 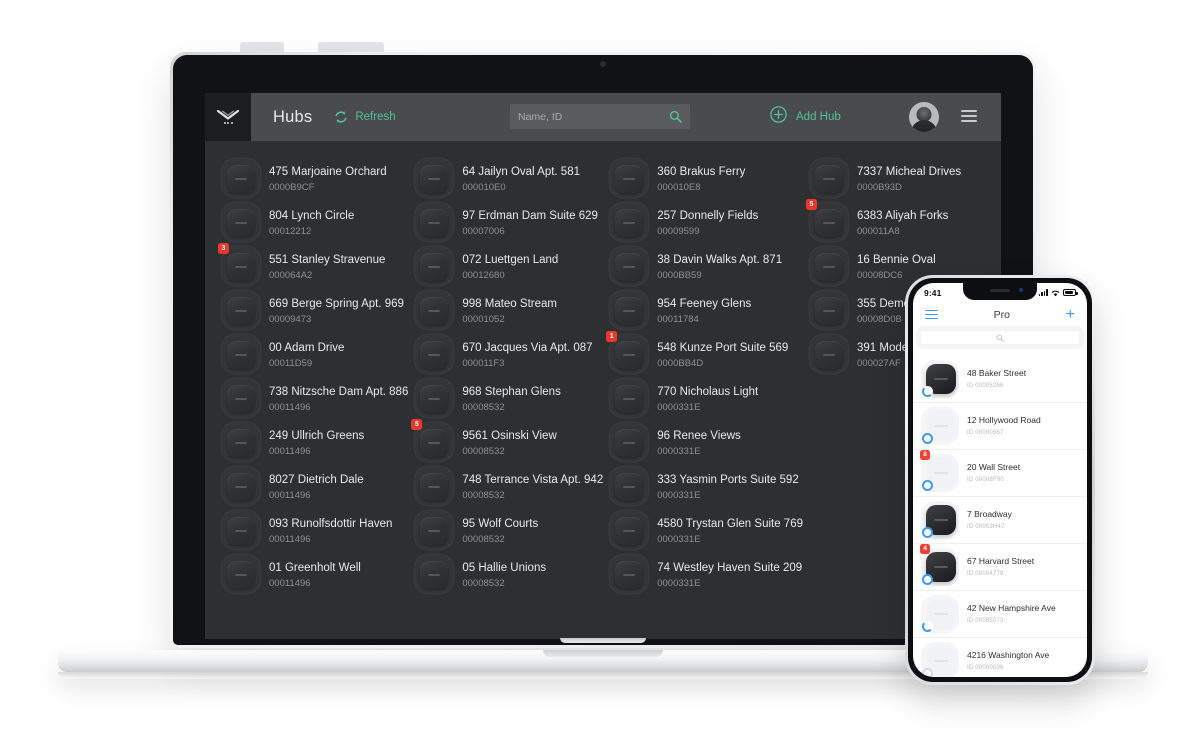 What do you see at coordinates (985, 433) in the screenshot?
I see `phone-item-id: ID 00000567` at bounding box center [985, 433].